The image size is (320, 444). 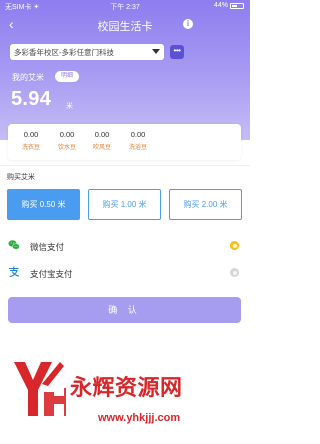 I want to click on confirm-button: 确 认, so click(x=124, y=310).